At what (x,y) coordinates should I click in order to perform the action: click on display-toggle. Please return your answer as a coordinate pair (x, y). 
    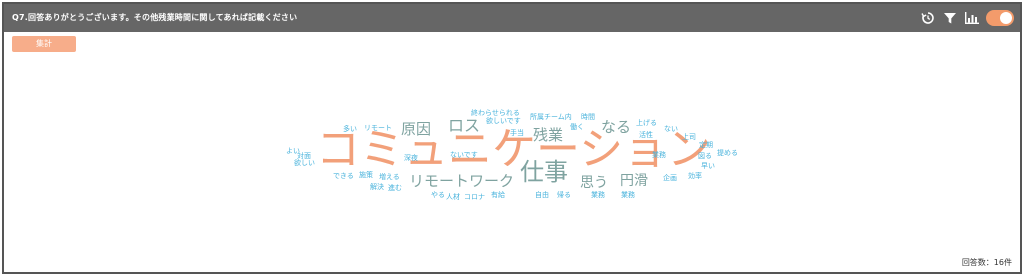
    Looking at the image, I should click on (1000, 18).